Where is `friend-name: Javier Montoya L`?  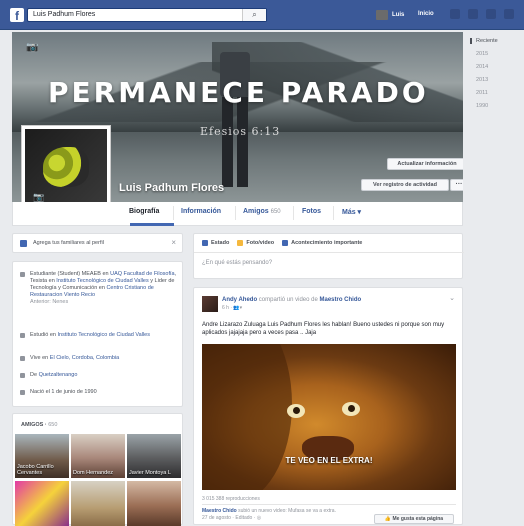 friend-name: Javier Montoya L is located at coordinates (150, 473).